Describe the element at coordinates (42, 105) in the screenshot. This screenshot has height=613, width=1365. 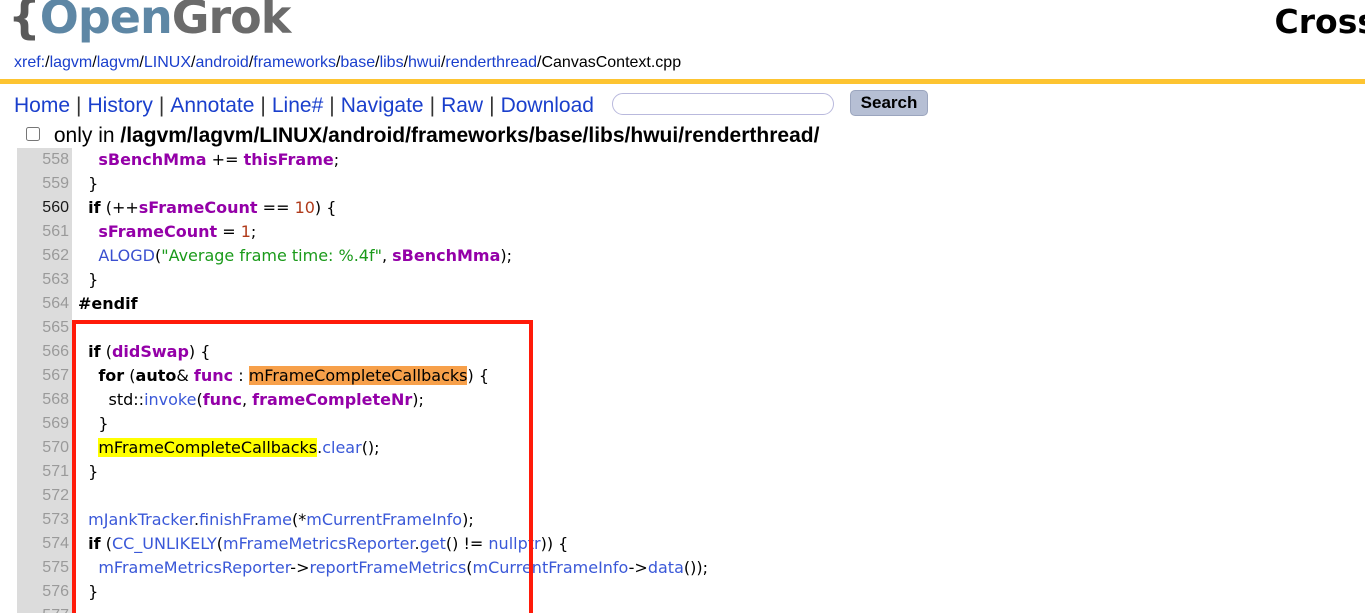
I see `nav-link-home: Home` at that location.